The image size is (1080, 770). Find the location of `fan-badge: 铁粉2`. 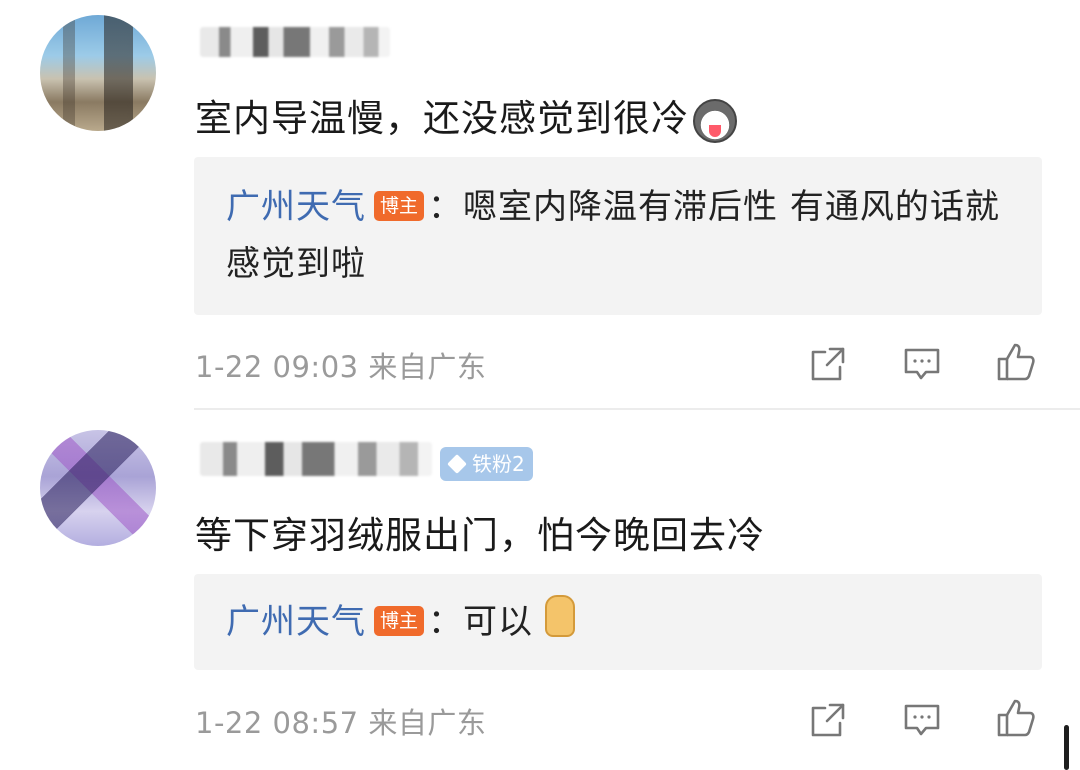

fan-badge: 铁粉2 is located at coordinates (486, 464).